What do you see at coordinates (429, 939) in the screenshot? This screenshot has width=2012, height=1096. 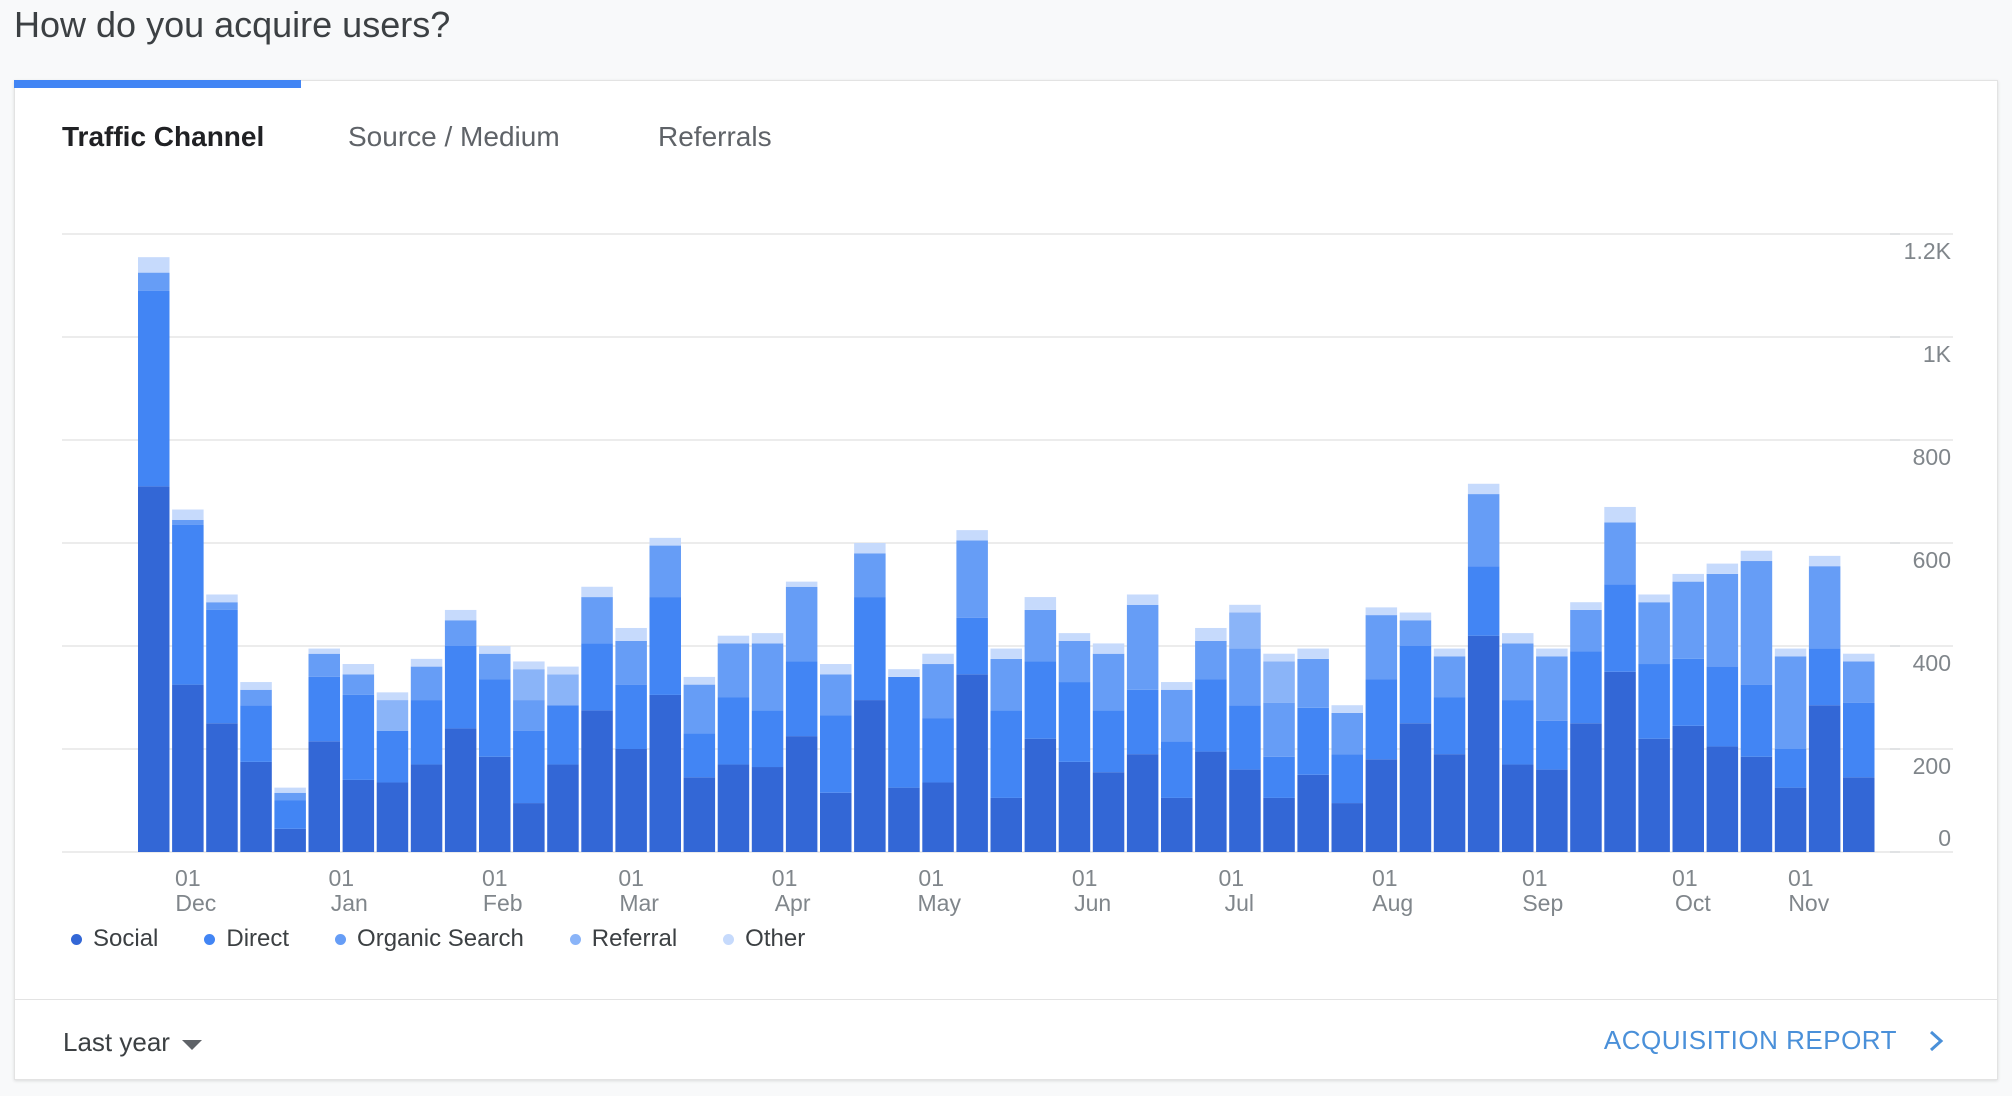 I see `legend-item-organic-search: Organic Search` at bounding box center [429, 939].